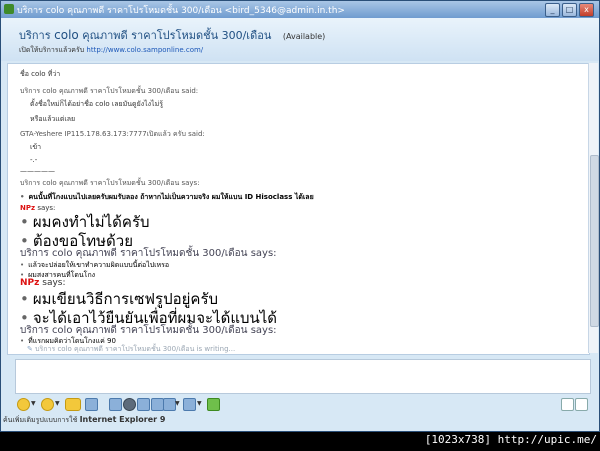 This screenshot has height=451, width=600. I want to click on contact-name-rest: คุณภาพดี ราคาโปรโหมดชั้น 300/เดือน, so click(177, 35).